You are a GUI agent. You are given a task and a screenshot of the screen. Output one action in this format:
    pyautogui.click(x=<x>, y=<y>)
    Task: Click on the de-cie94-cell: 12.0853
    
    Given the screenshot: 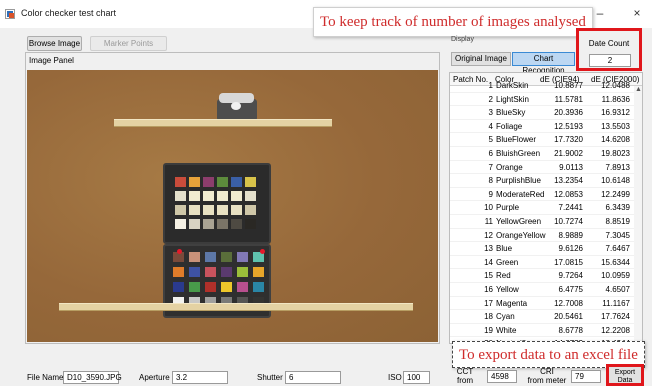 What is the action you would take?
    pyautogui.click(x=568, y=194)
    